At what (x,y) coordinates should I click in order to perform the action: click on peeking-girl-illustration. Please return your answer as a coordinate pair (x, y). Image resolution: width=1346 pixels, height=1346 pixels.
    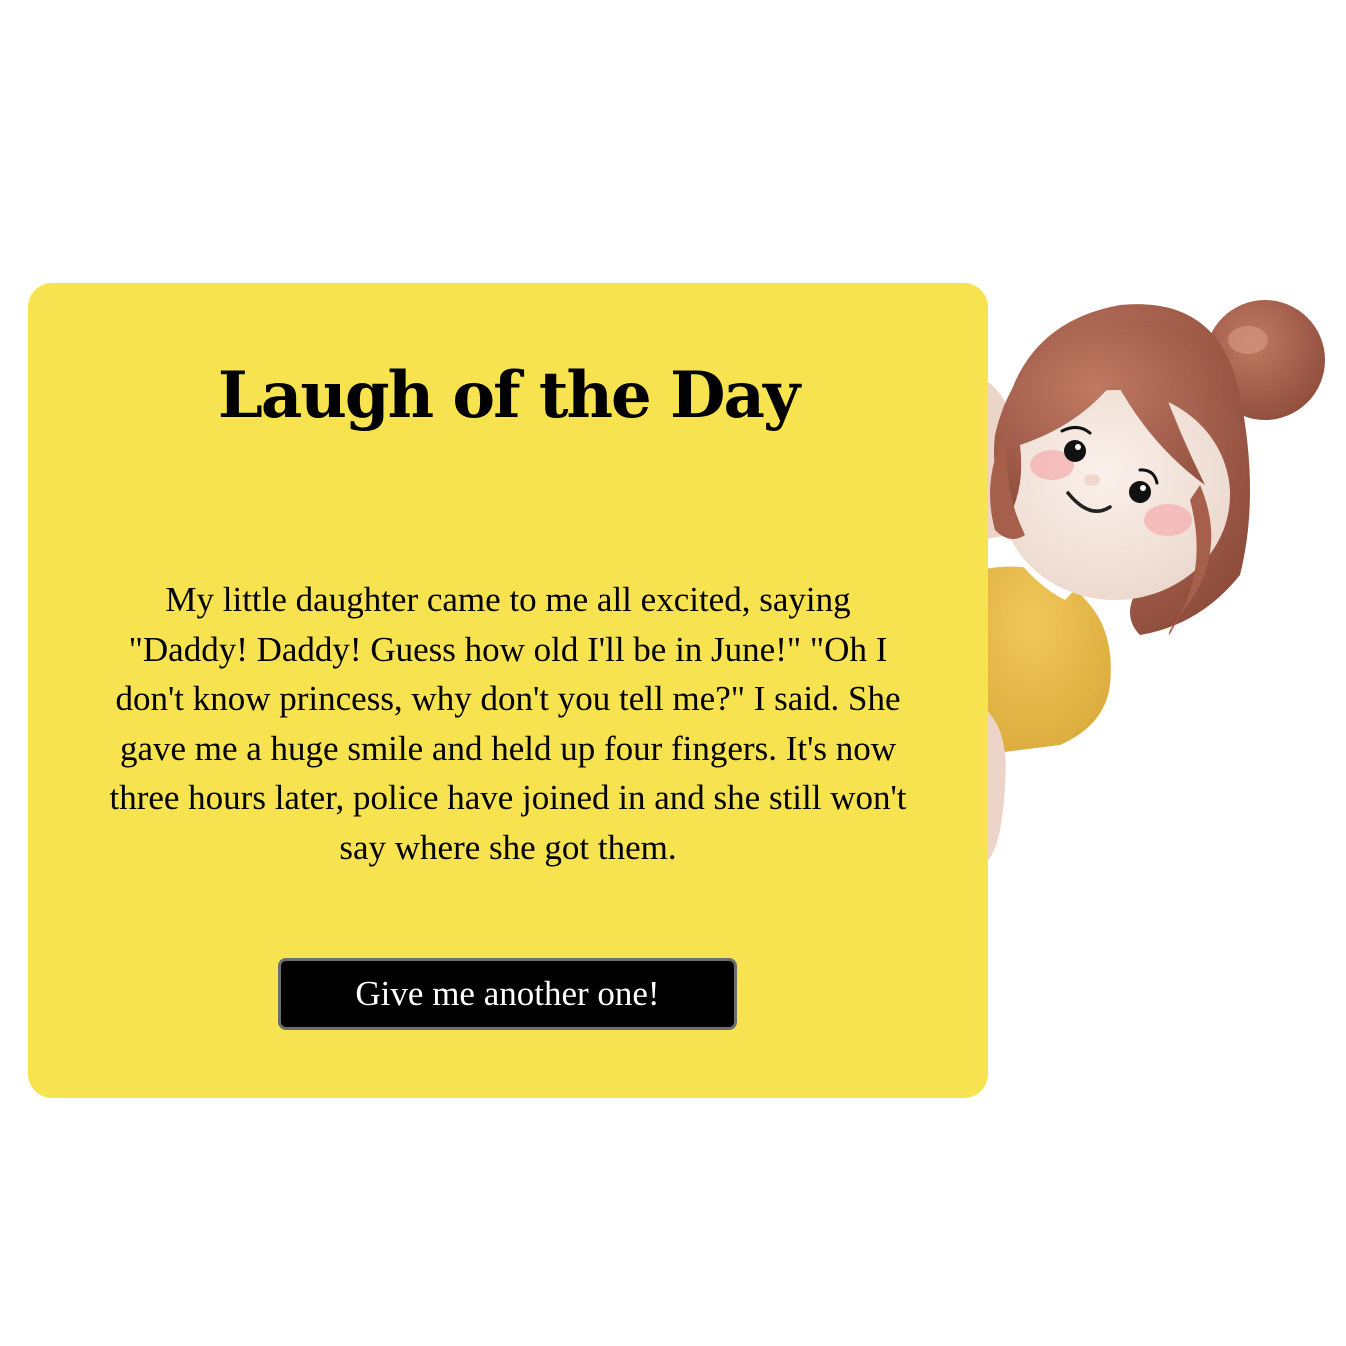
    Looking at the image, I should click on (1152, 580).